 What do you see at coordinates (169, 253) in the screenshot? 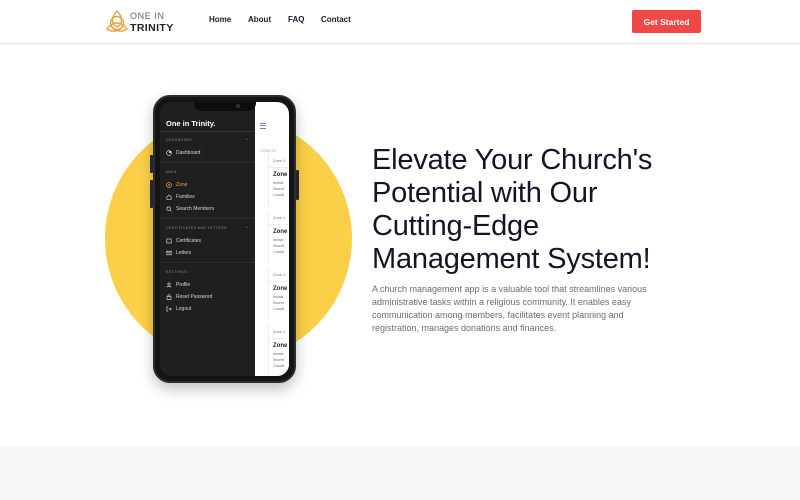
I see `letter-icon` at bounding box center [169, 253].